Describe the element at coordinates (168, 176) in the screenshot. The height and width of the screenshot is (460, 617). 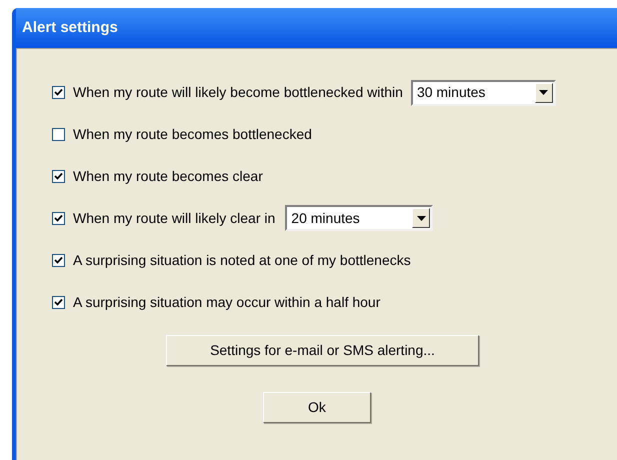
I see `option-label: When my route becomes clear` at that location.